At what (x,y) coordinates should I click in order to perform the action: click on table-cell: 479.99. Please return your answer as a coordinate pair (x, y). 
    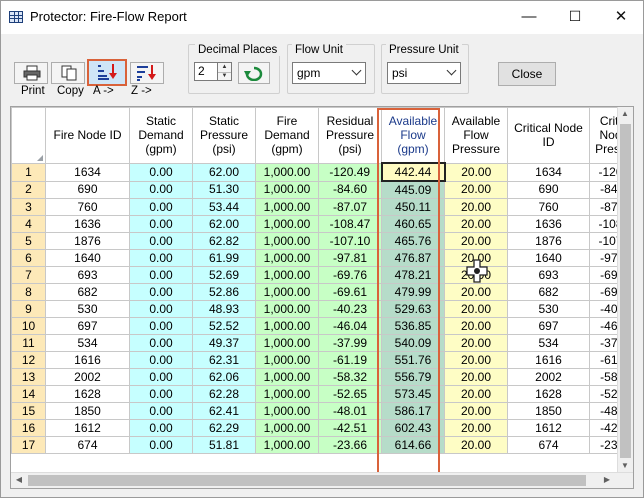
    Looking at the image, I should click on (413, 292).